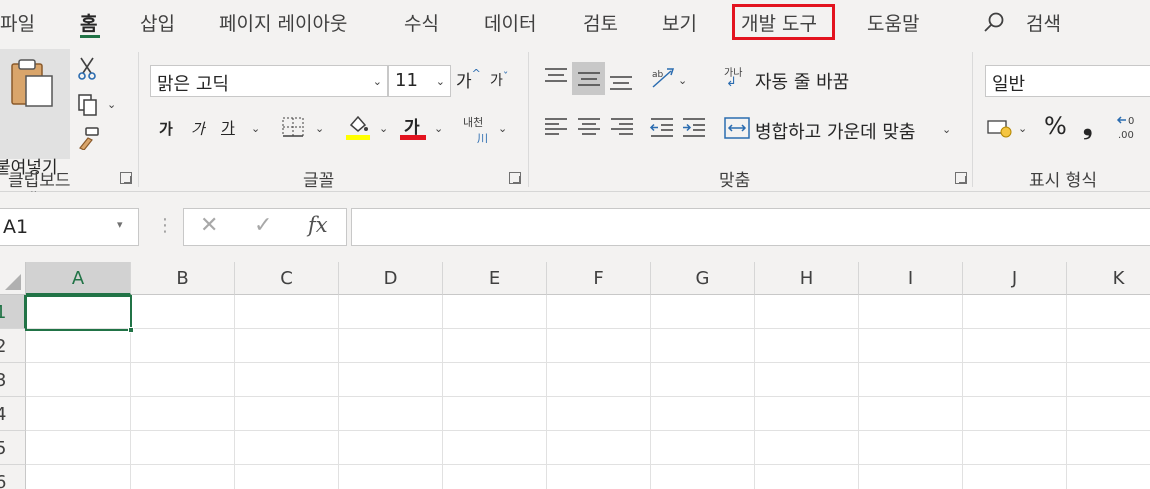 The height and width of the screenshot is (489, 1150). What do you see at coordinates (502, 128) in the screenshot?
I see `phonetic-dropdown-chevron-icon: ⌄` at bounding box center [502, 128].